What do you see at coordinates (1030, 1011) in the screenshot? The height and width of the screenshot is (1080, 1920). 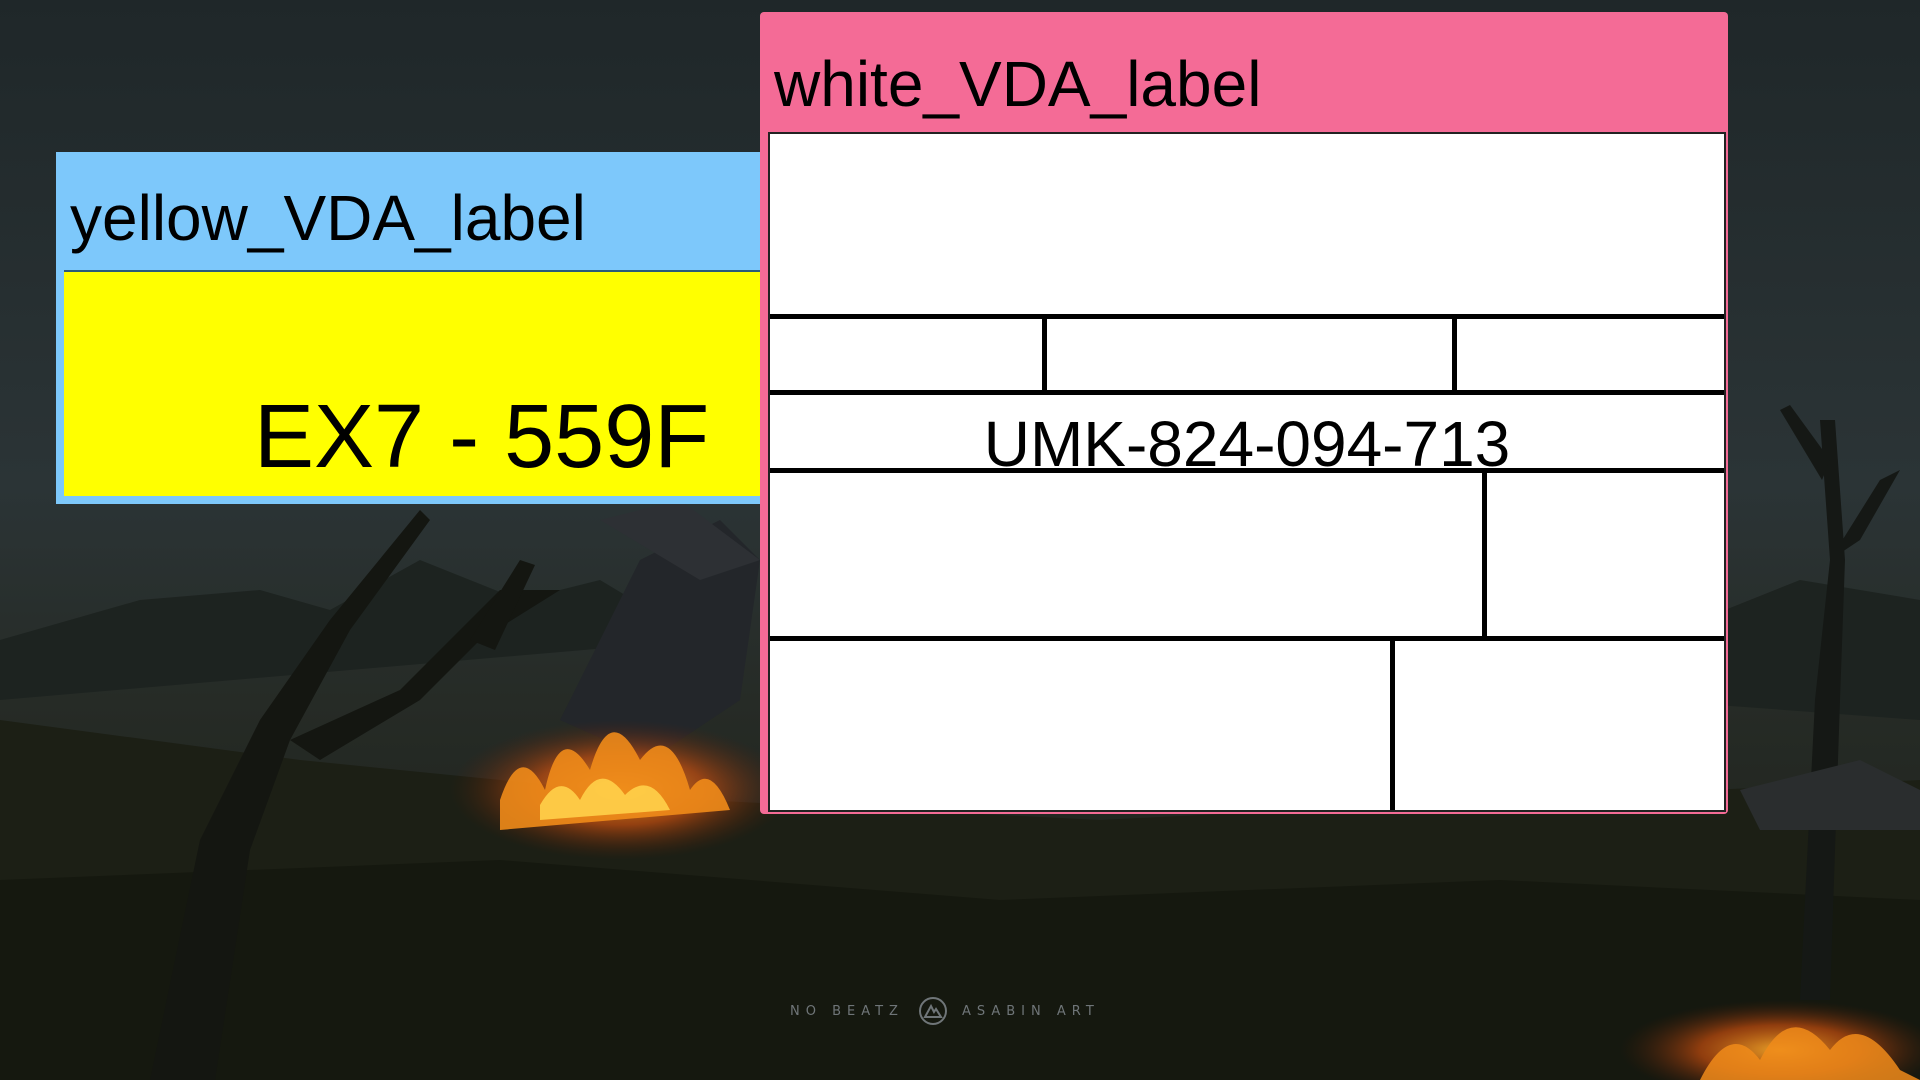 I see `watermark-right-text: ASABIN ART` at bounding box center [1030, 1011].